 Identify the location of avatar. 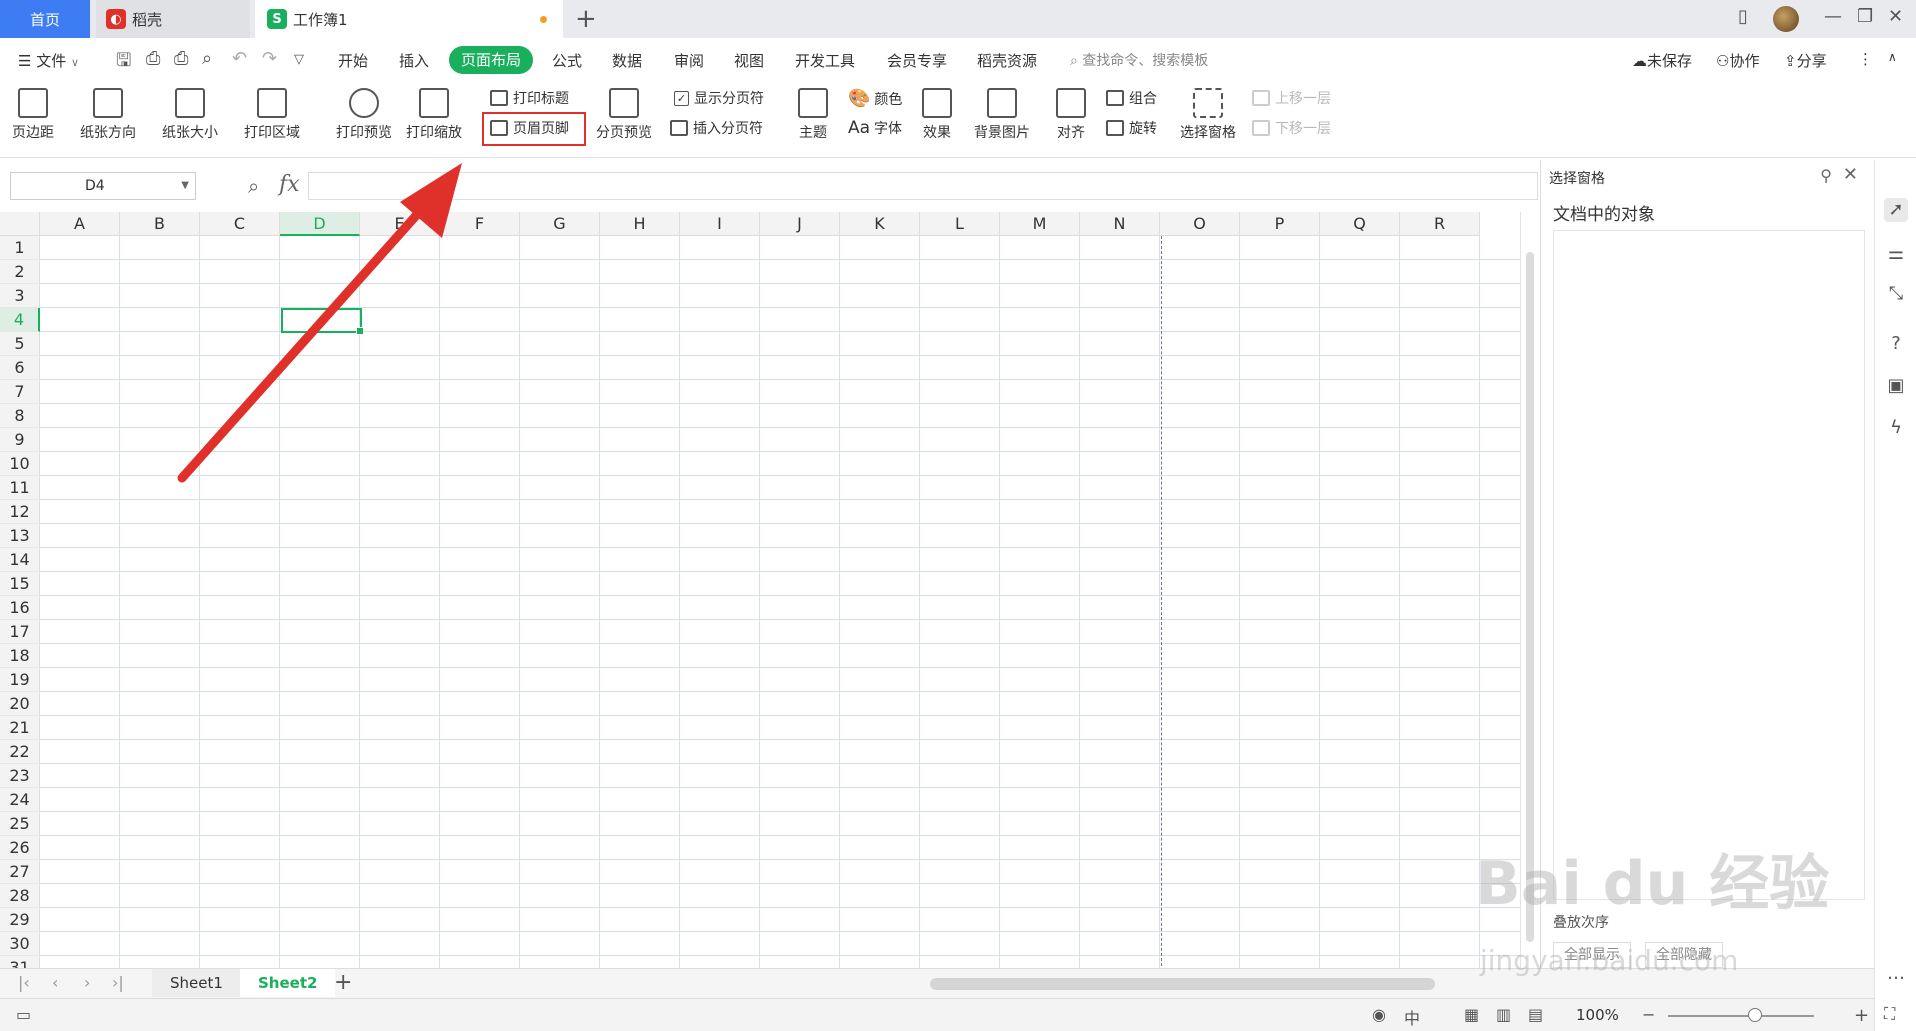
(1786, 19).